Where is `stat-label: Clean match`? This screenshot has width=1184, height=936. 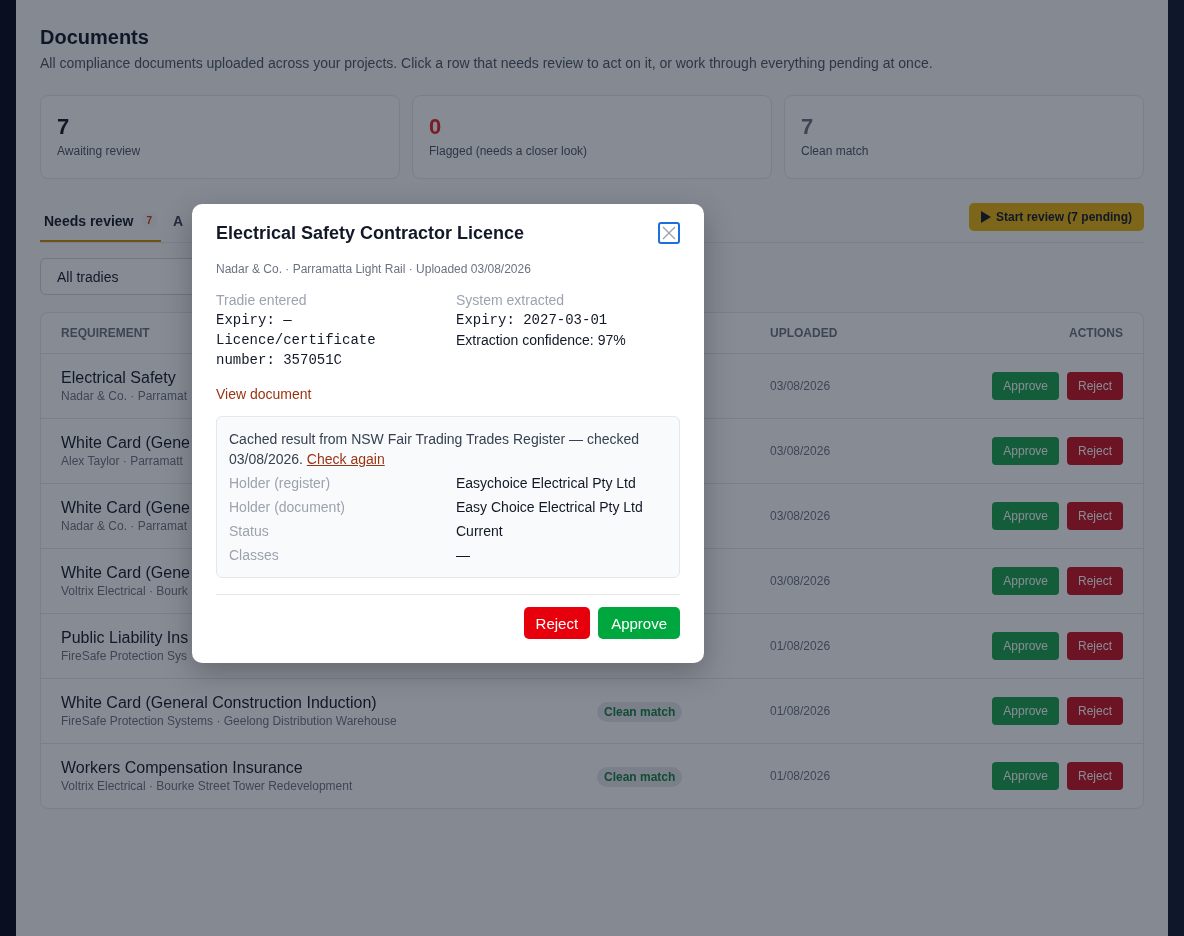 stat-label: Clean match is located at coordinates (835, 151).